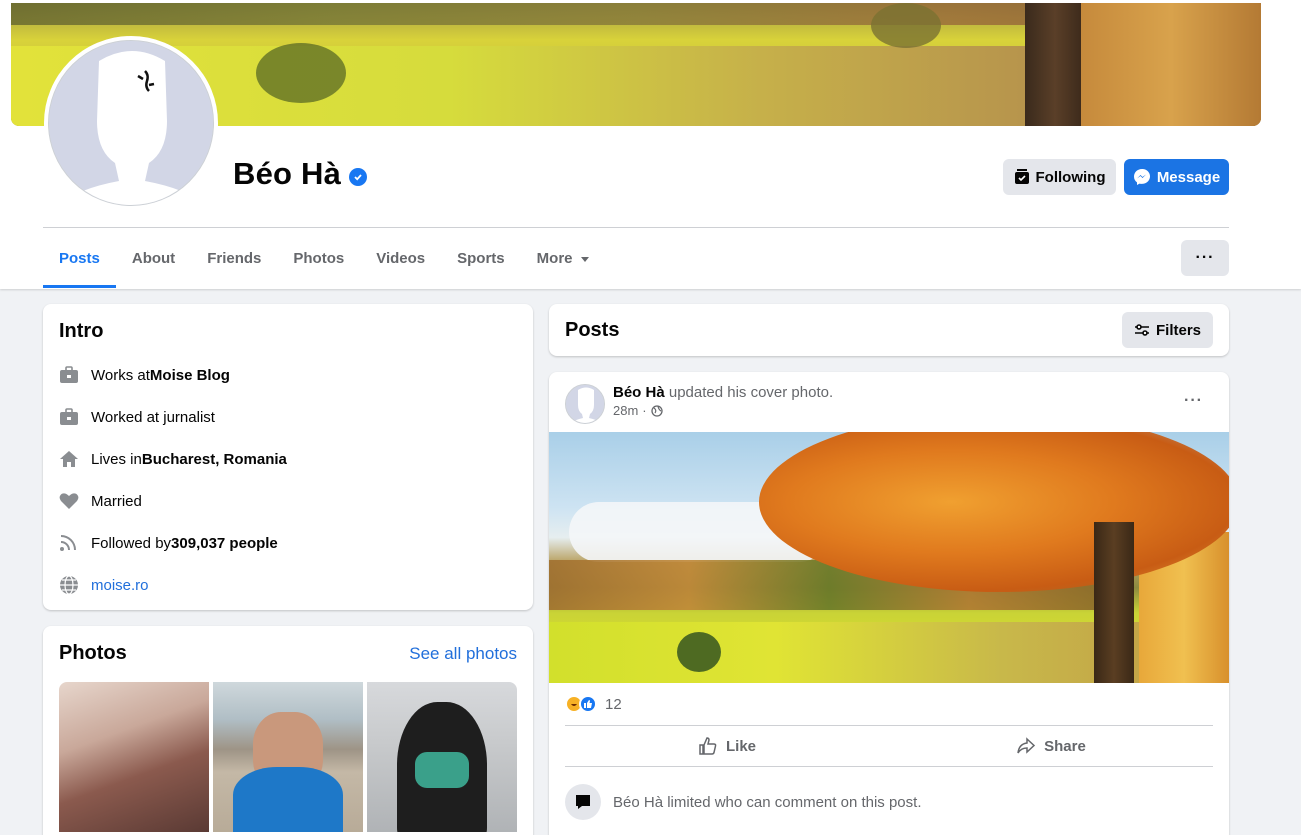  Describe the element at coordinates (585, 404) in the screenshot. I see `post-author-avatar` at that location.